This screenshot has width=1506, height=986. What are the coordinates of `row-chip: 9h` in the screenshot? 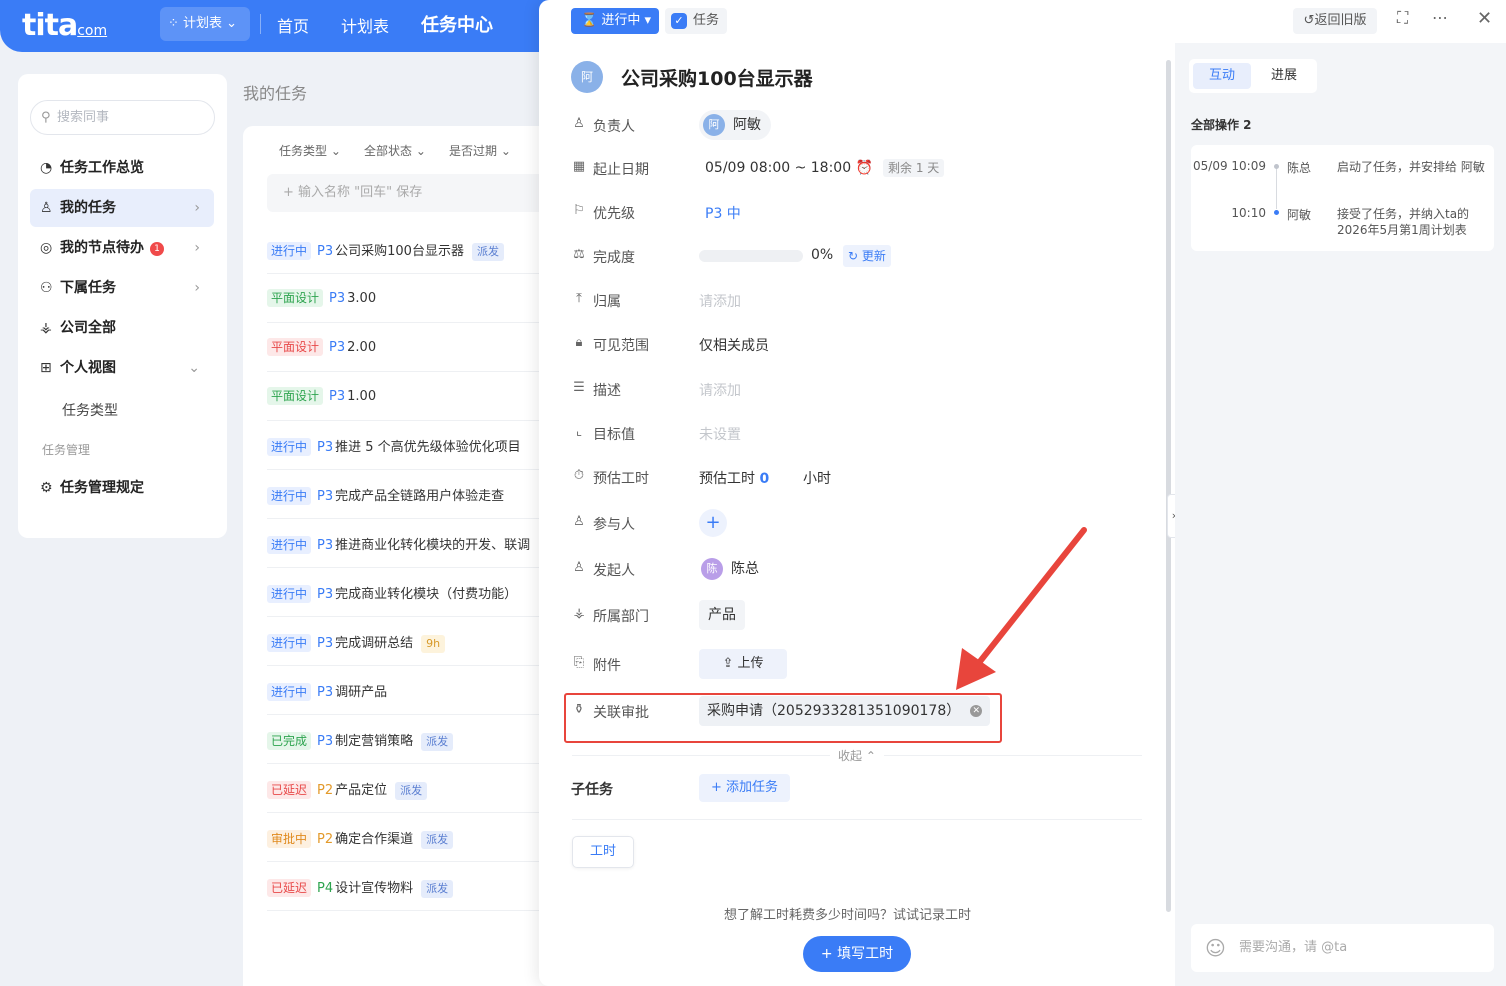 It's located at (433, 644).